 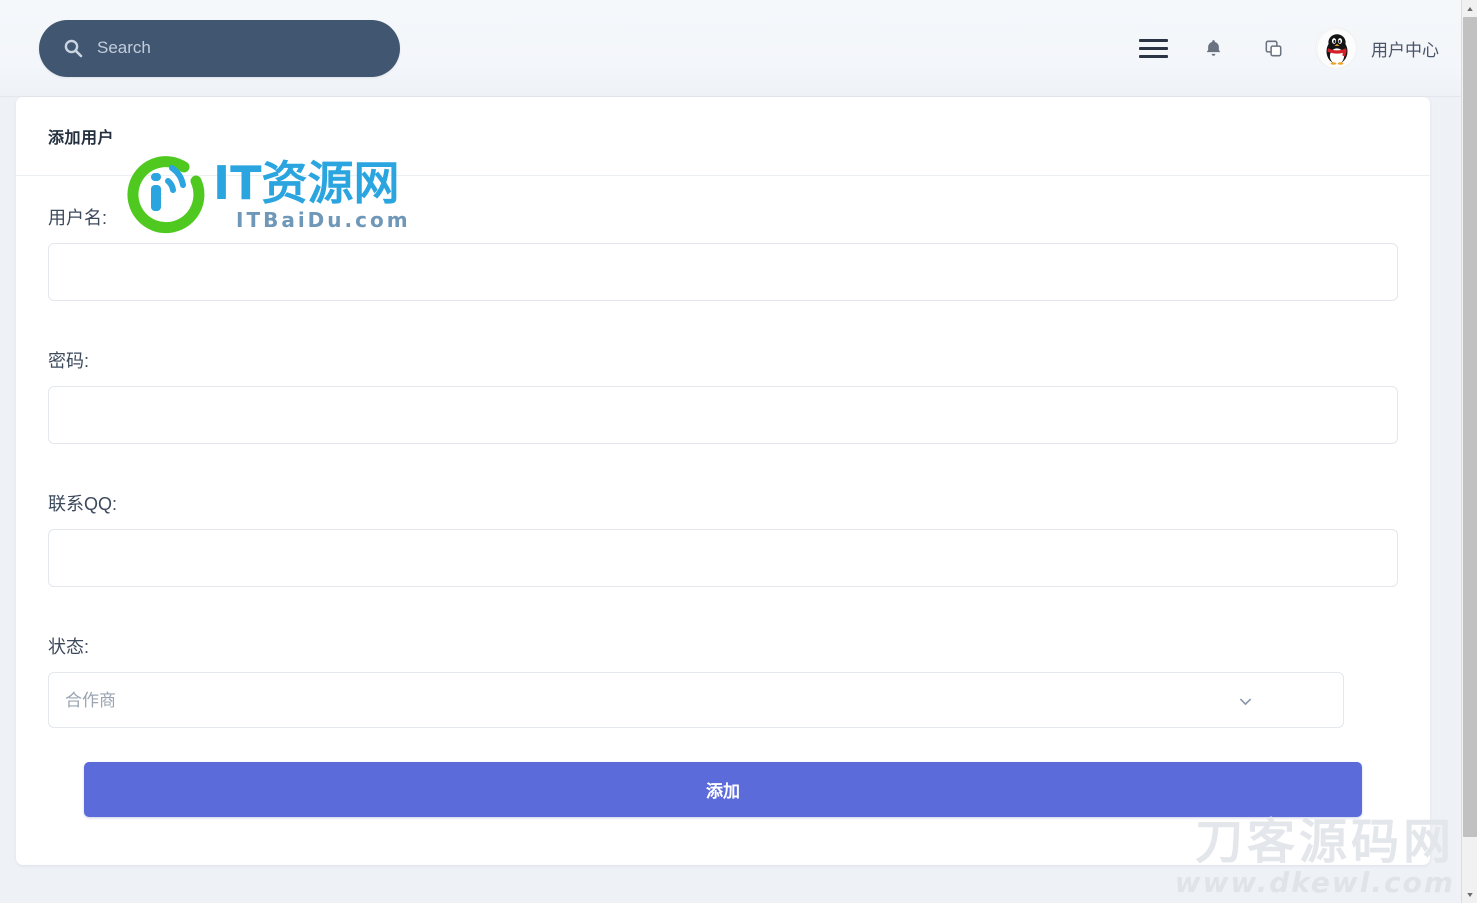 I want to click on field-password: 密码:, so click(x=723, y=395).